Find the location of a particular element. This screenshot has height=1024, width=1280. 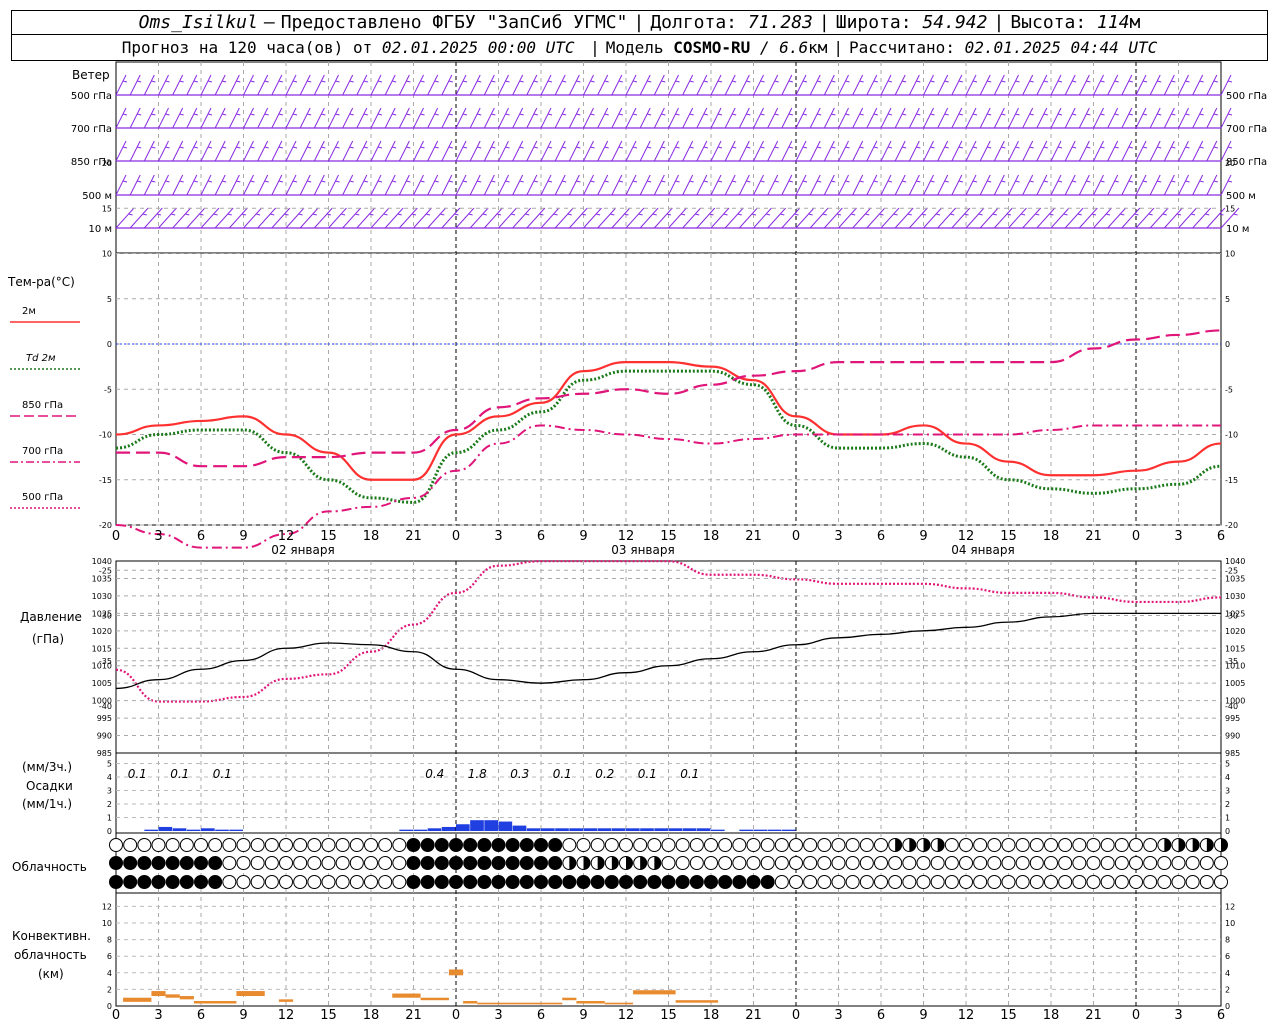

pressure-tick-right: 1035 is located at coordinates (1235, 578).